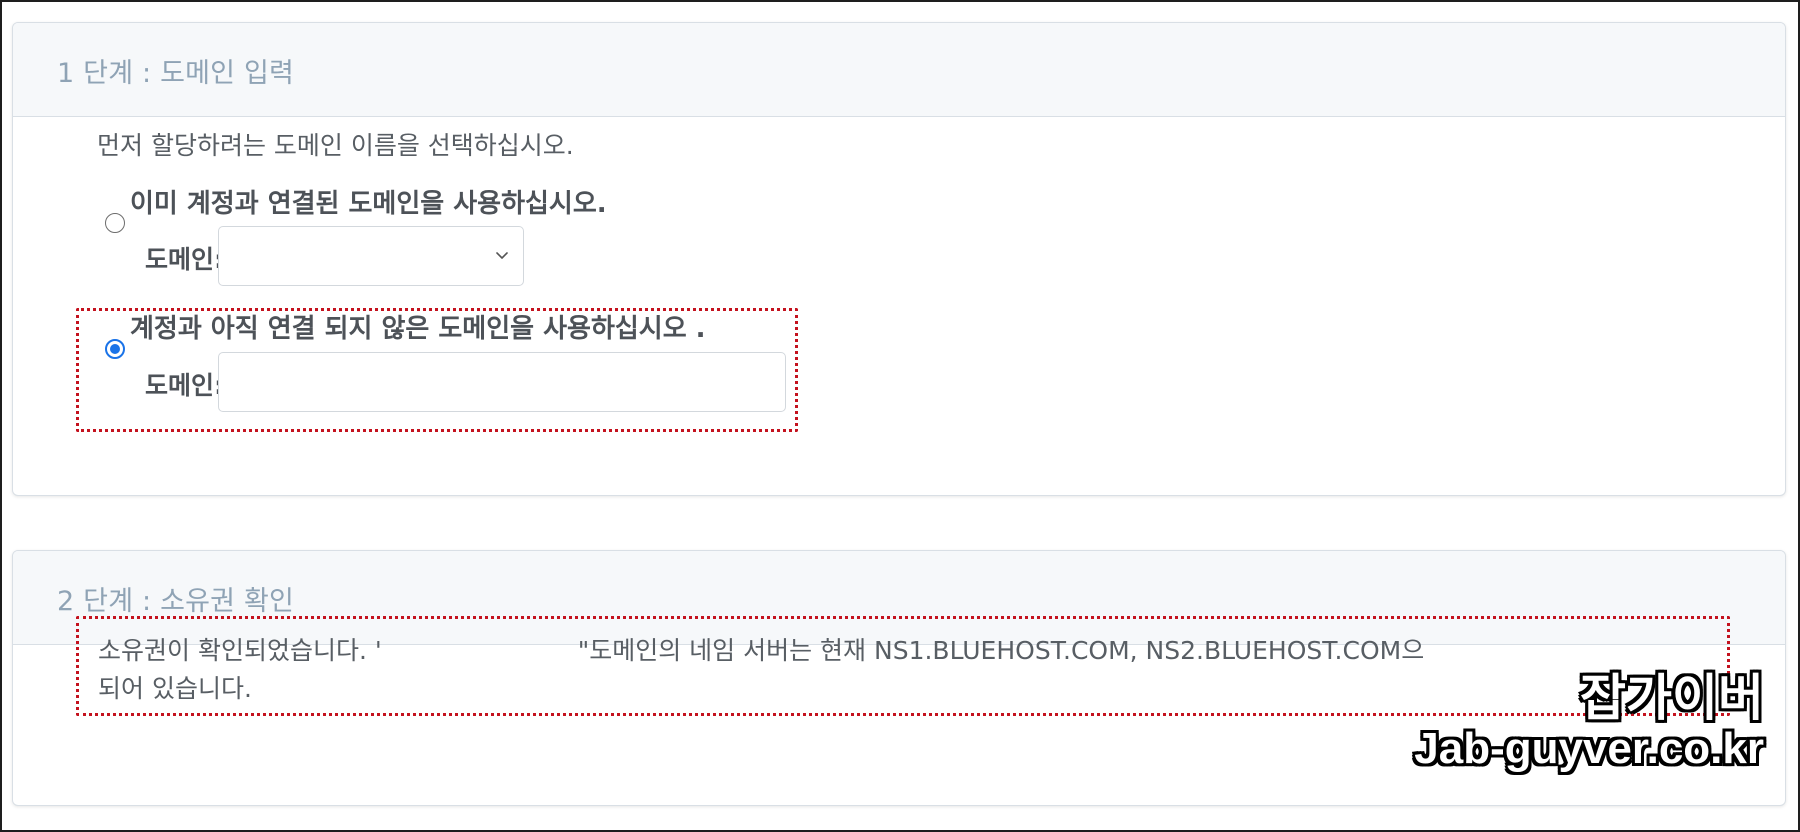  I want to click on existing-domain-field-label: 도메인:, so click(184, 259).